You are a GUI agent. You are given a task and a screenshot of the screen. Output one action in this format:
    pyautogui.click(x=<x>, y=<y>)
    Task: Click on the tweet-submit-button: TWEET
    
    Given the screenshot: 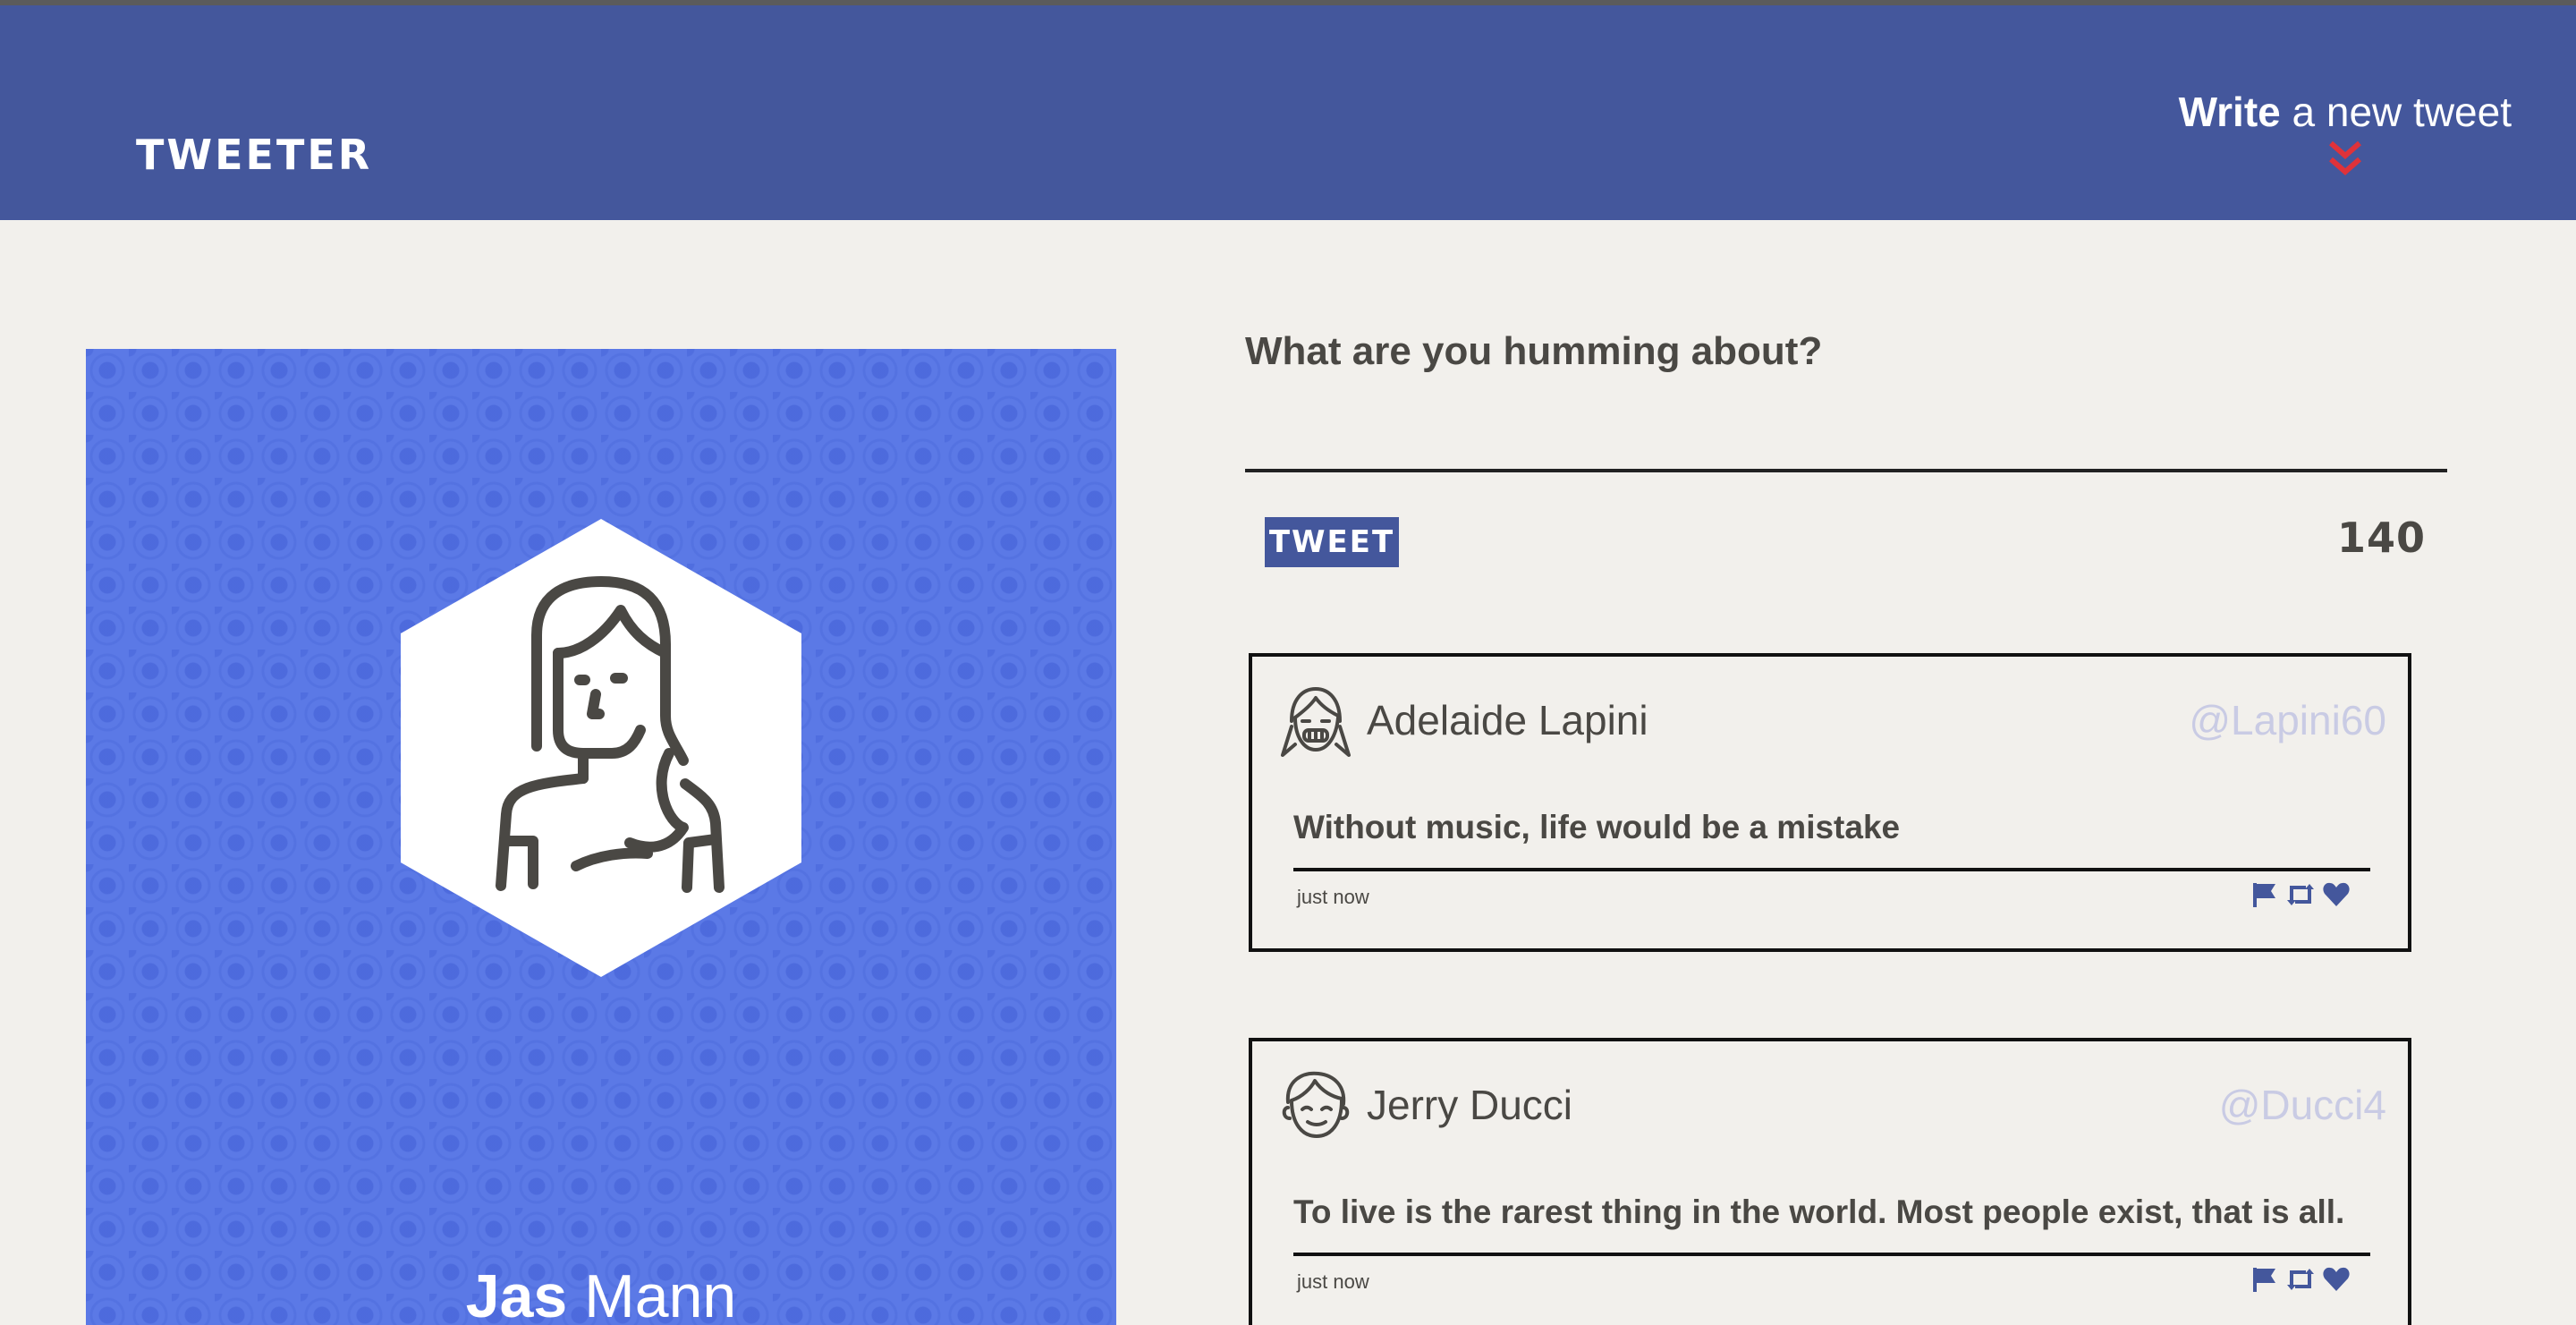 What is the action you would take?
    pyautogui.click(x=1332, y=542)
    